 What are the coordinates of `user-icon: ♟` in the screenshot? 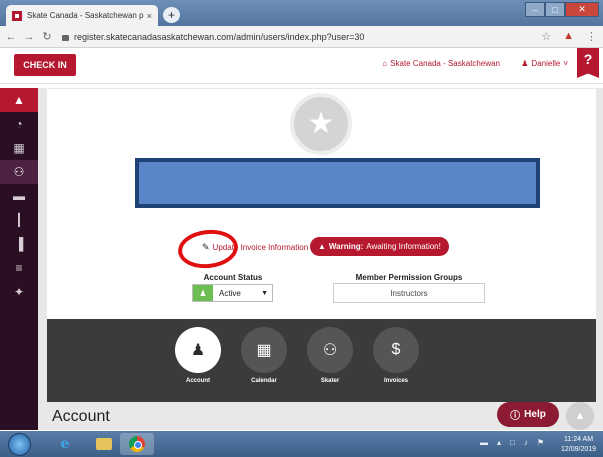 It's located at (525, 63).